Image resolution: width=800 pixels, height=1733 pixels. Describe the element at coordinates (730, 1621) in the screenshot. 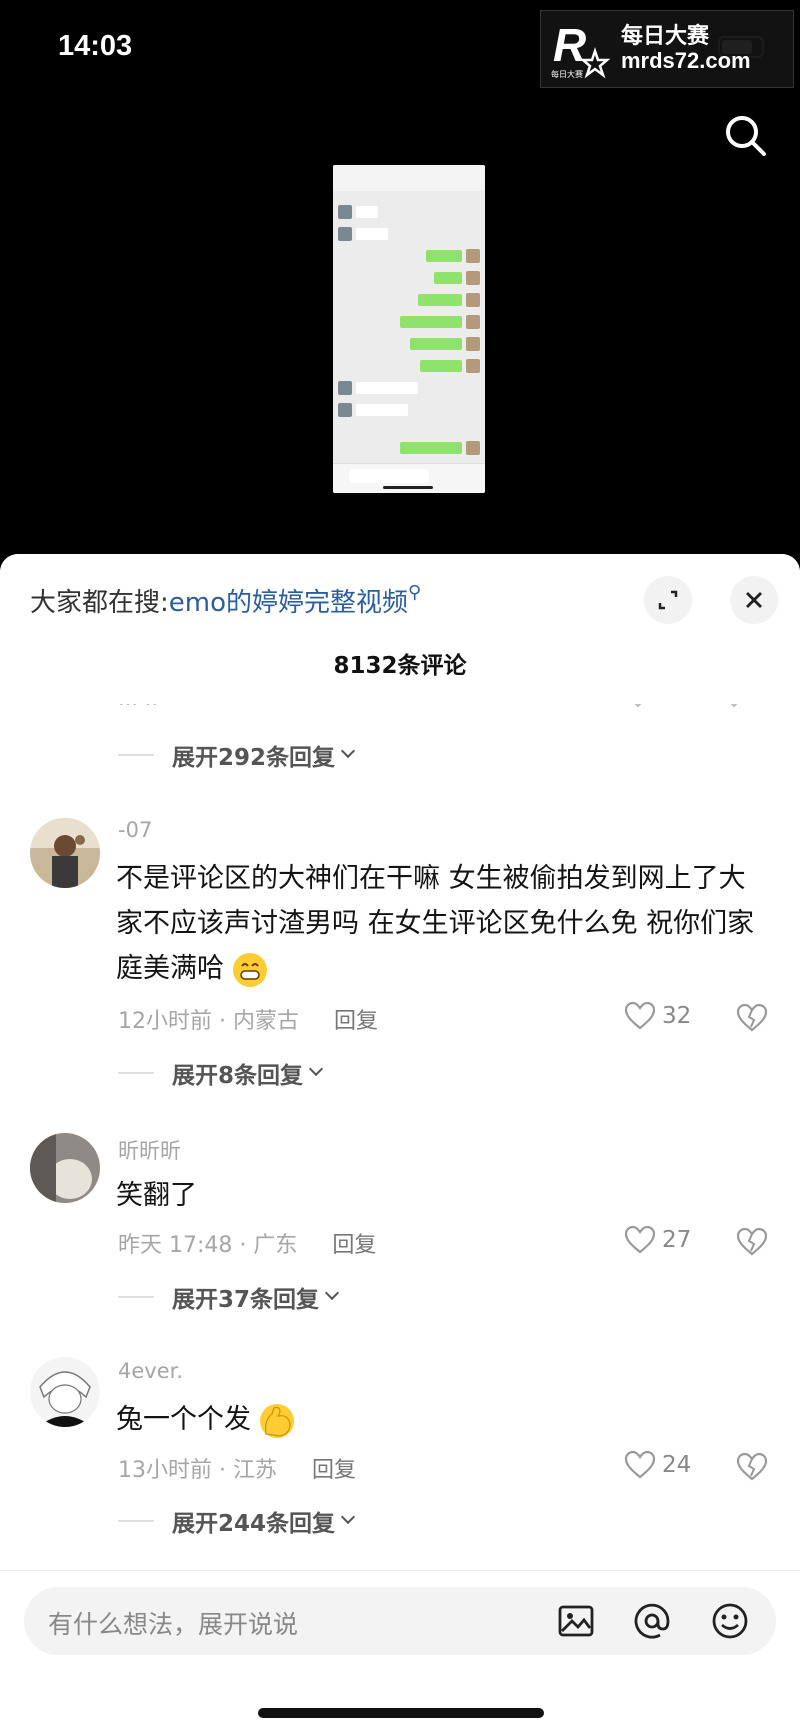

I see `emoji-icon` at that location.